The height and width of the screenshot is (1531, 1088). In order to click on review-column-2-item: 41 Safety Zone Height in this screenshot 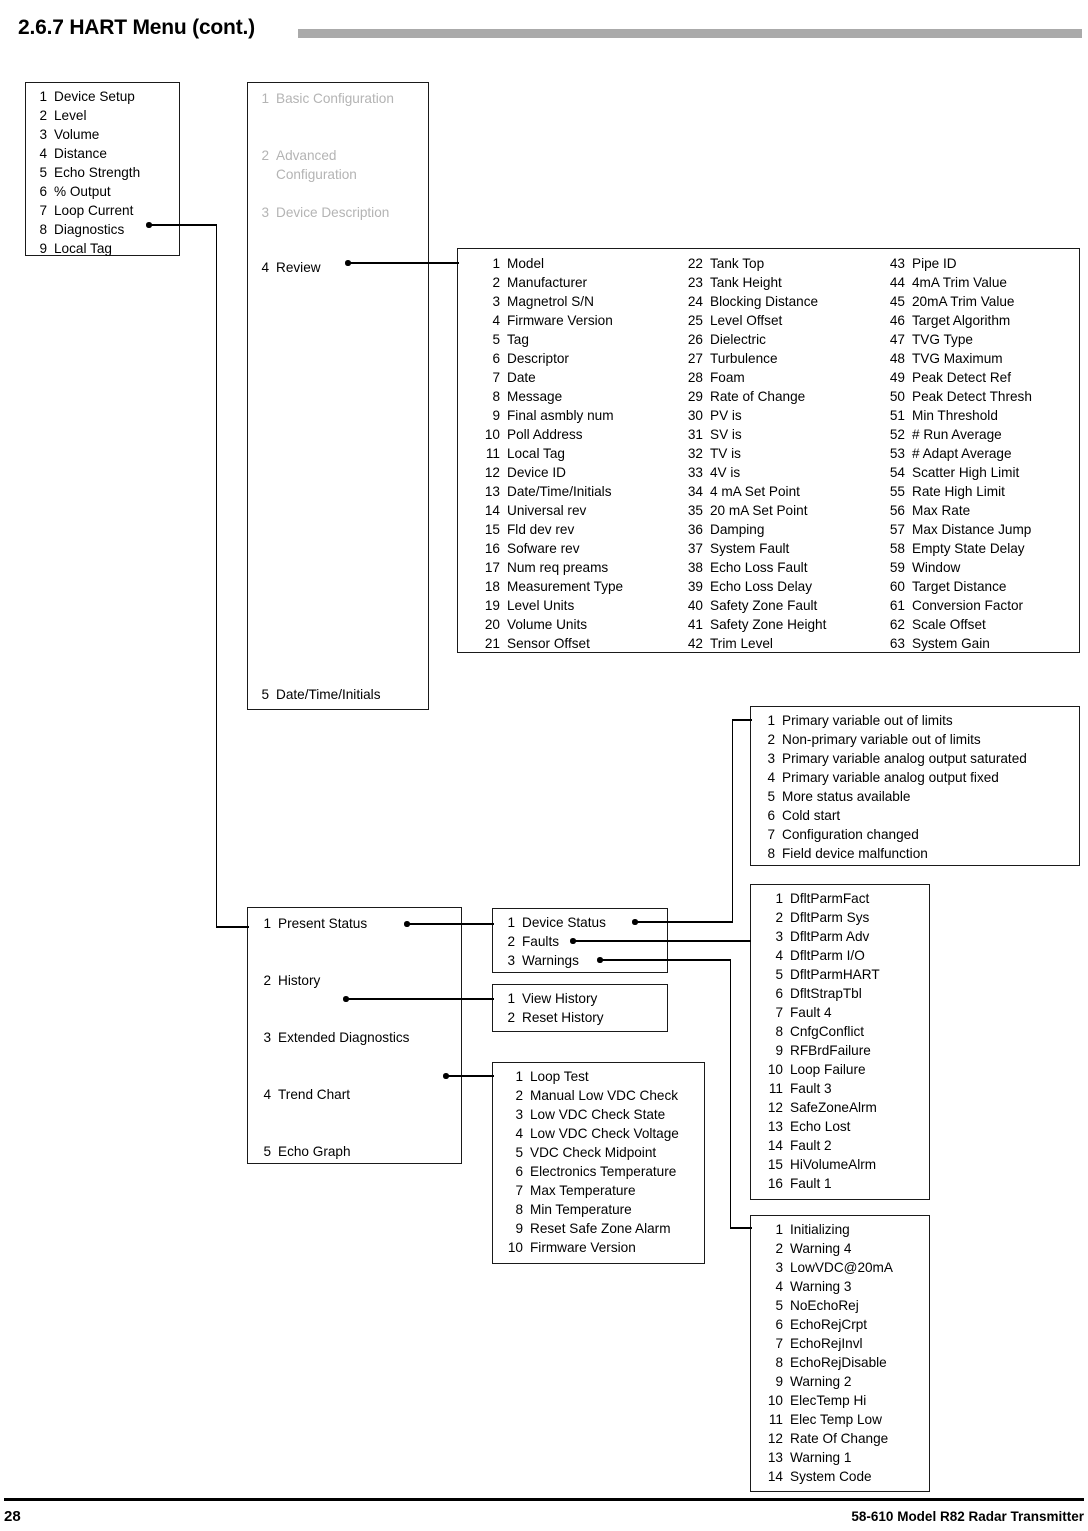, I will do `click(756, 626)`.